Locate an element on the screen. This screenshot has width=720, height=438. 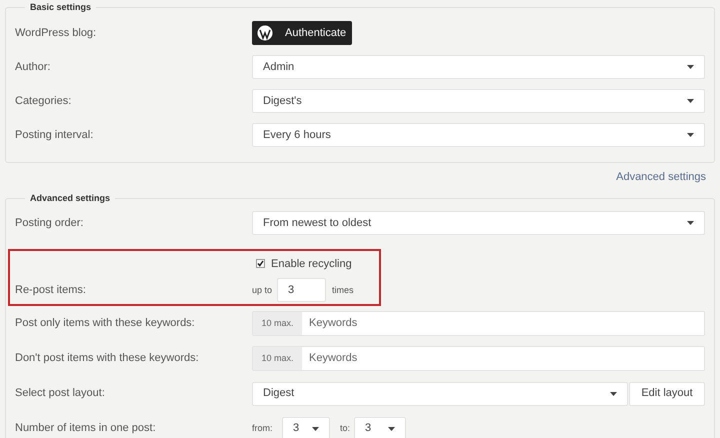
wordpress-logo-icon is located at coordinates (265, 33).